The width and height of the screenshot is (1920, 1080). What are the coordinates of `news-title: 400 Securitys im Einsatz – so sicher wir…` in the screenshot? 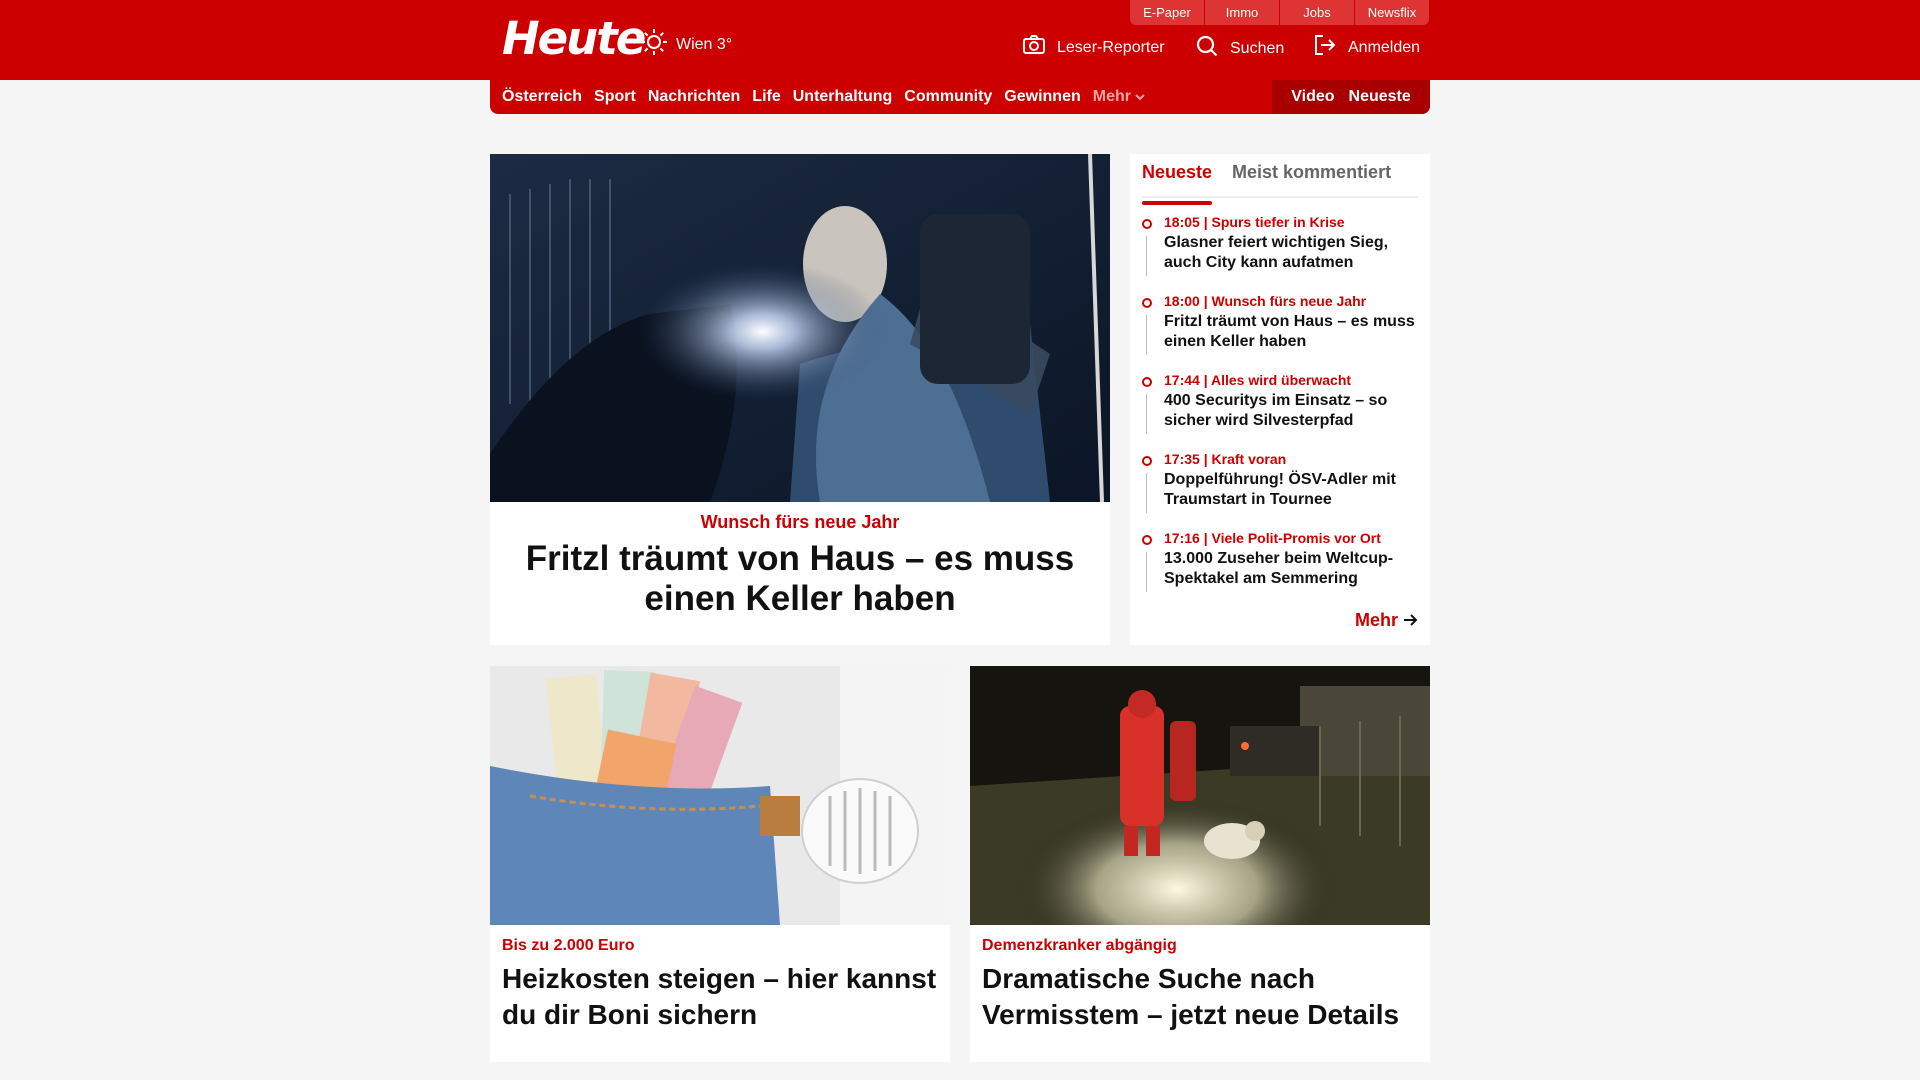 It's located at (1291, 411).